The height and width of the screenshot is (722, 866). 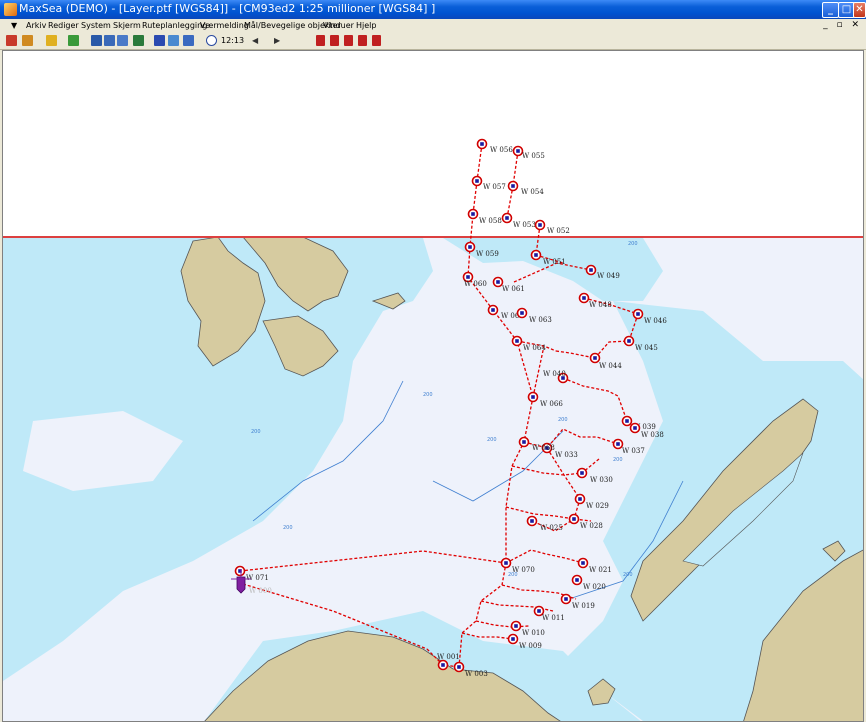 What do you see at coordinates (255, 41) in the screenshot?
I see `back-icon: ◀` at bounding box center [255, 41].